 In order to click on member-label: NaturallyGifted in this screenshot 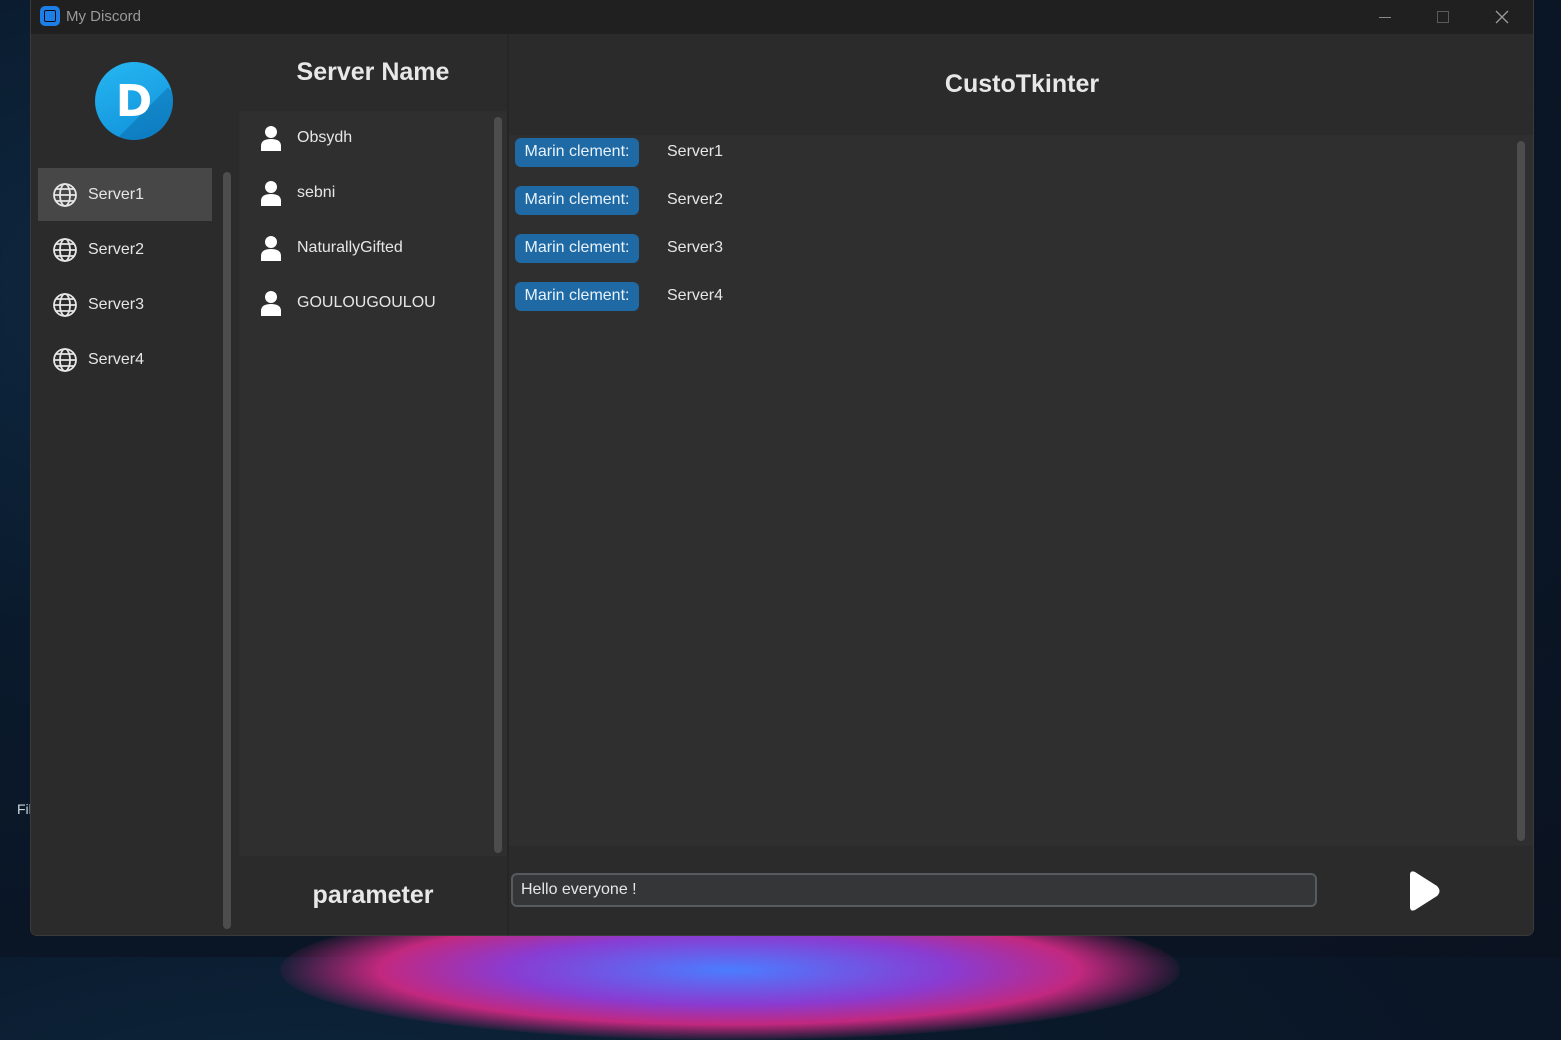, I will do `click(350, 247)`.